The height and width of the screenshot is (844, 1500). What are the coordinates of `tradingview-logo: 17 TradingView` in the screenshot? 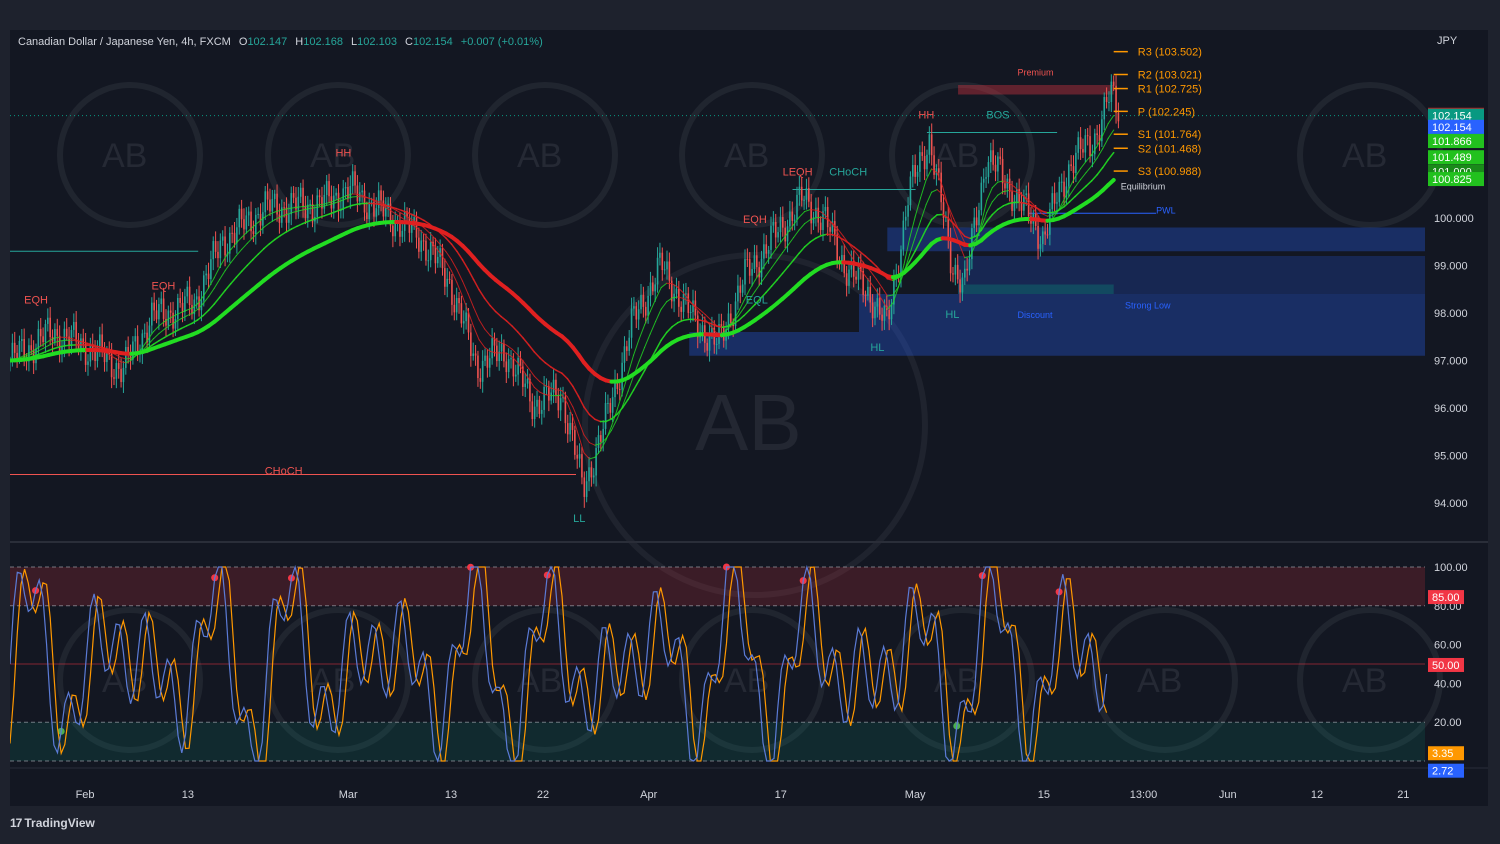 It's located at (52, 823).